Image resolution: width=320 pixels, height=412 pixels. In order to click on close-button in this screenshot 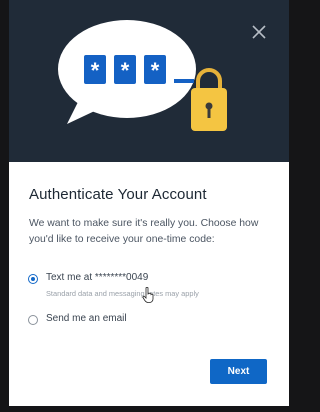, I will do `click(259, 32)`.